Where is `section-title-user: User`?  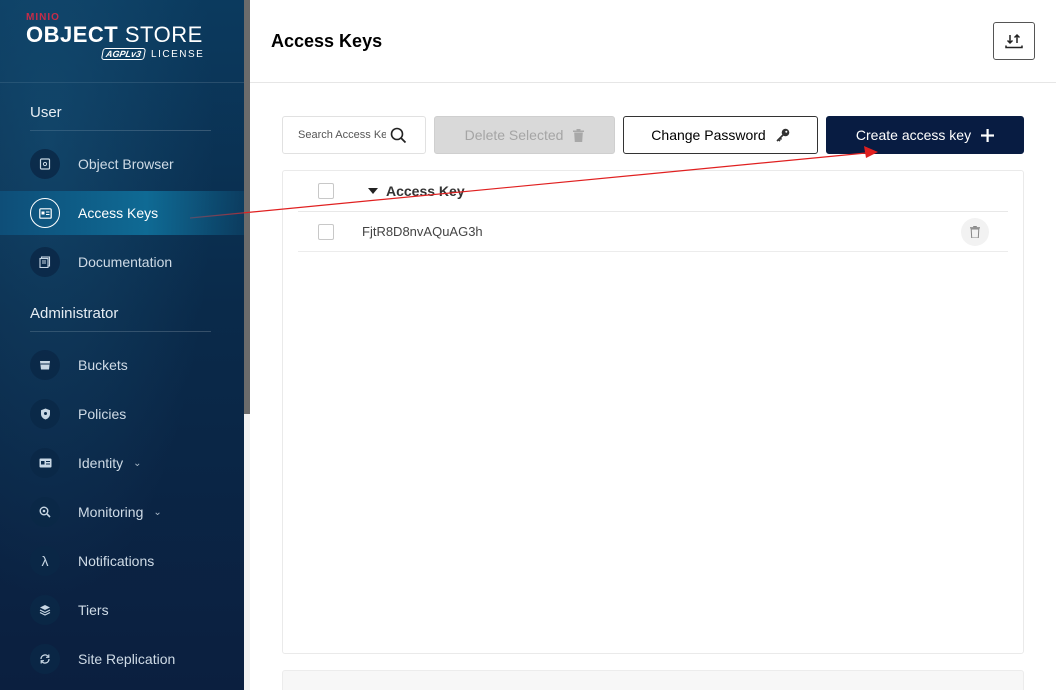
section-title-user: User is located at coordinates (46, 112).